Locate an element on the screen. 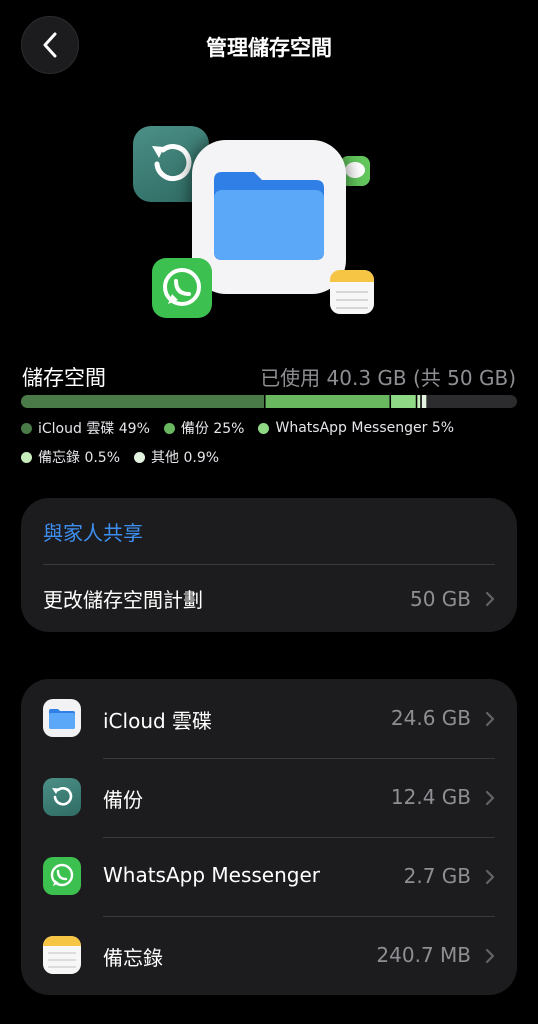 This screenshot has height=1024, width=538. plan-card: 與家人共享 更改儲存空間計劃 50 GB is located at coordinates (269, 565).